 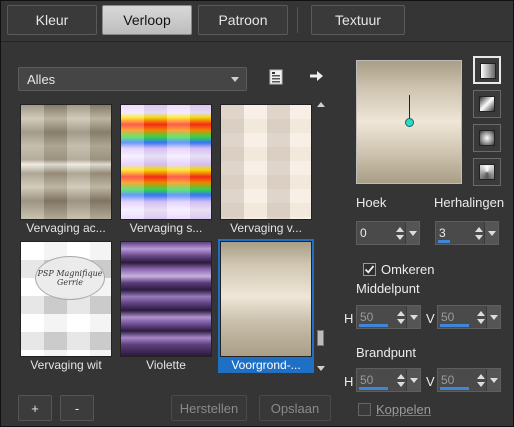 What do you see at coordinates (386, 352) in the screenshot?
I see `focal-label: Brandpunt` at bounding box center [386, 352].